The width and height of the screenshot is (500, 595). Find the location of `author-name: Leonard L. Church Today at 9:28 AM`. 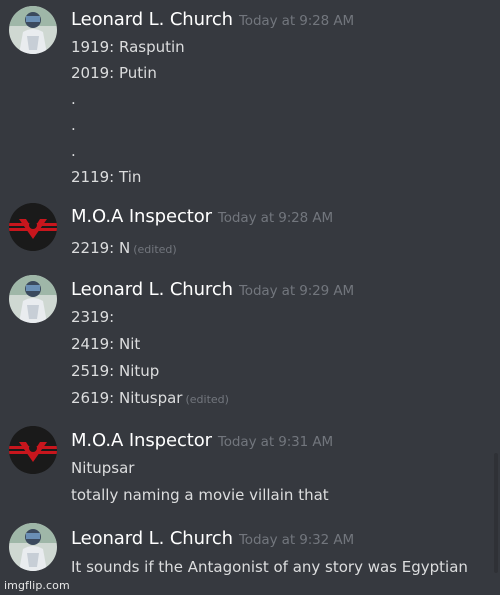

author-name: Leonard L. Church Today at 9:28 AM is located at coordinates (212, 19).